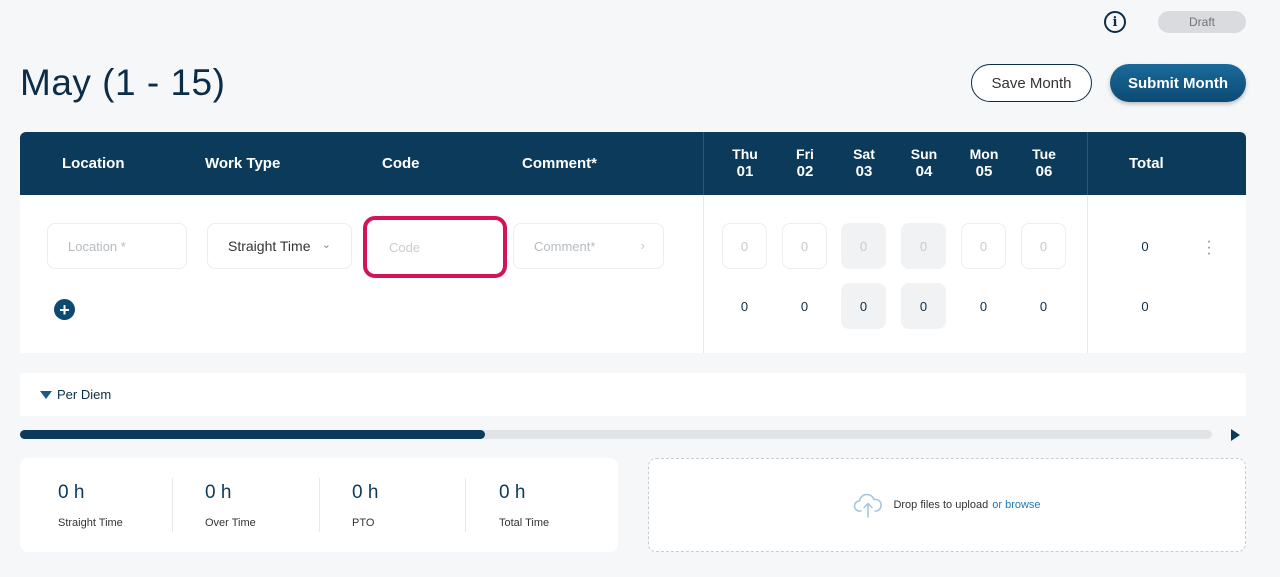  Describe the element at coordinates (616, 434) in the screenshot. I see `horizontal-scrollbar` at that location.